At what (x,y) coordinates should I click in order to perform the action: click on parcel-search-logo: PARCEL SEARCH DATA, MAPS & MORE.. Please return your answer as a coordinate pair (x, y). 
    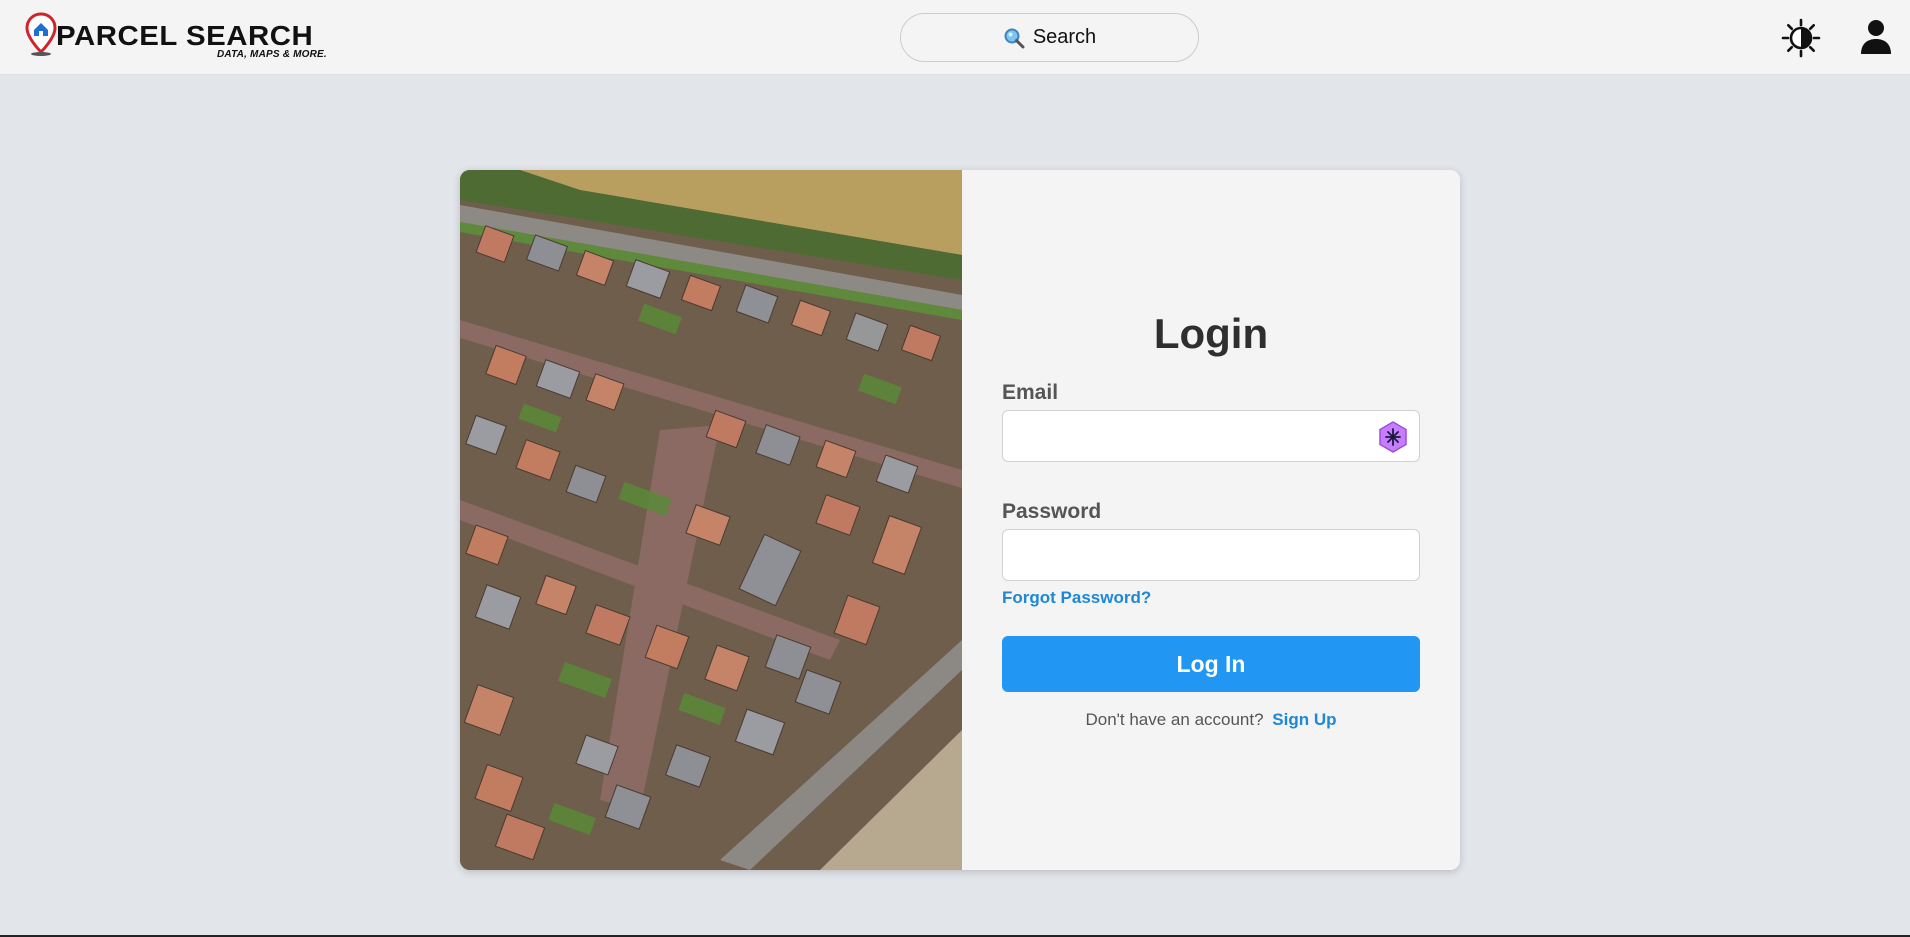
    Looking at the image, I should click on (175, 37).